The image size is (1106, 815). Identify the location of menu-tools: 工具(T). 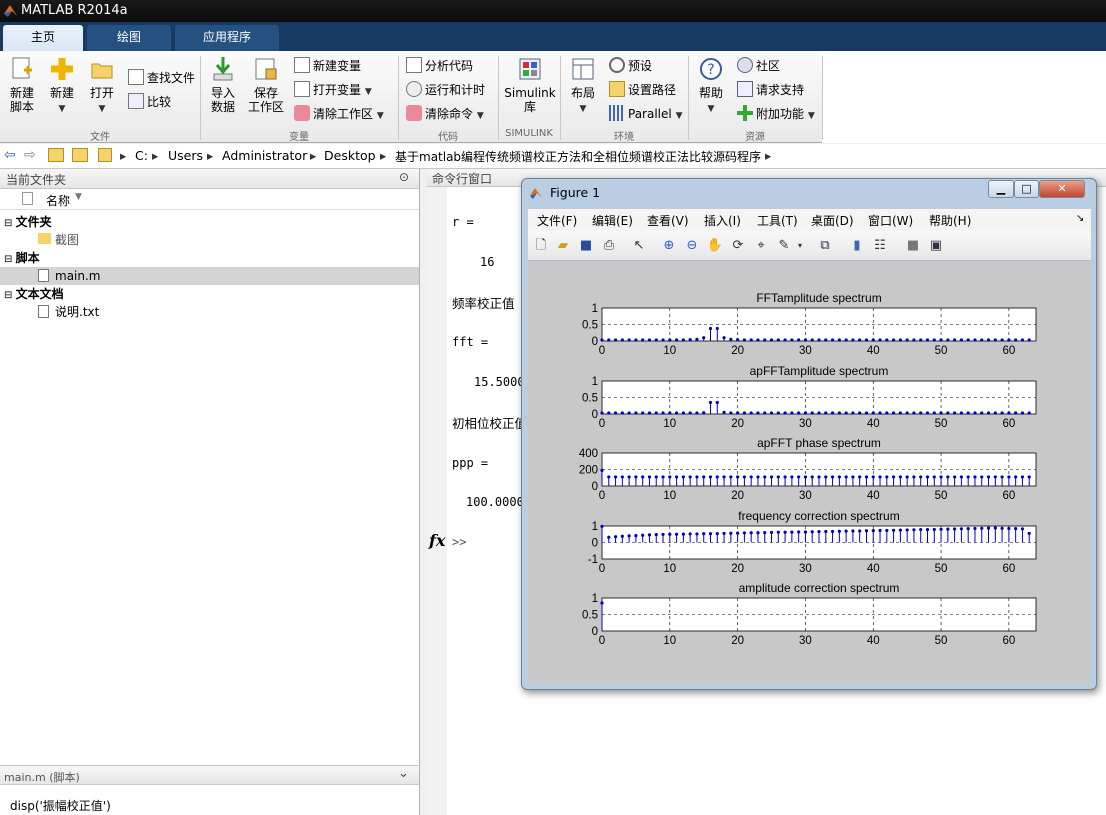
(777, 220).